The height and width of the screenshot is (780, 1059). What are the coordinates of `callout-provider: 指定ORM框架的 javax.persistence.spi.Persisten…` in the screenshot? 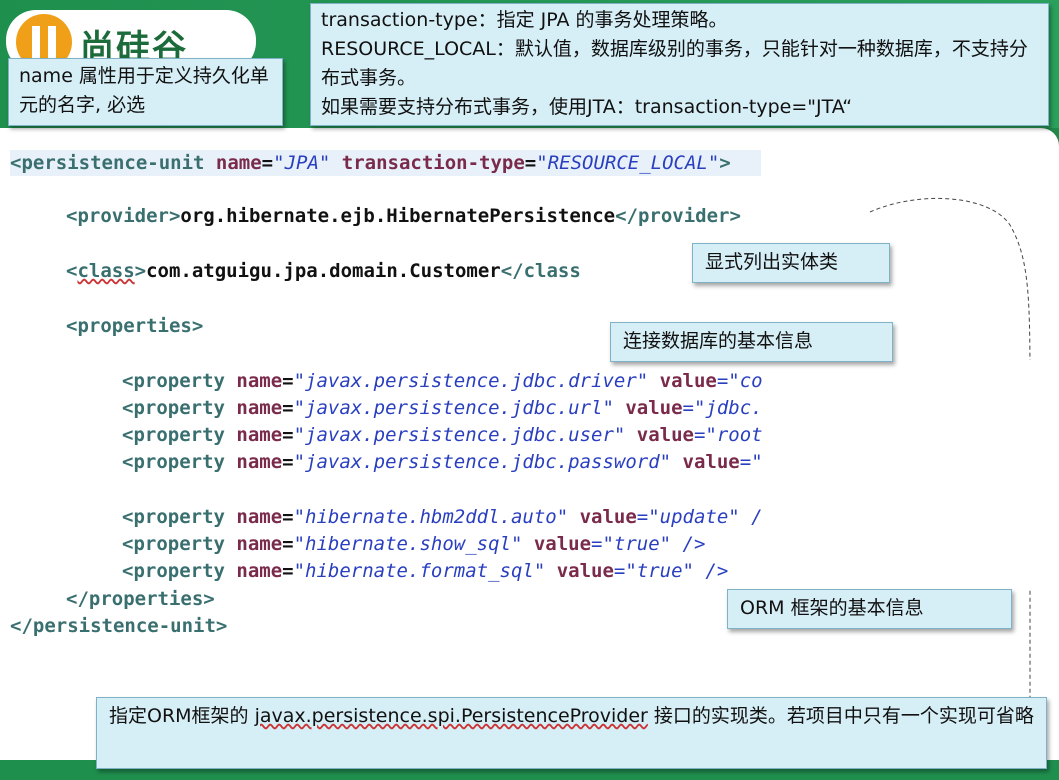 It's located at (571, 733).